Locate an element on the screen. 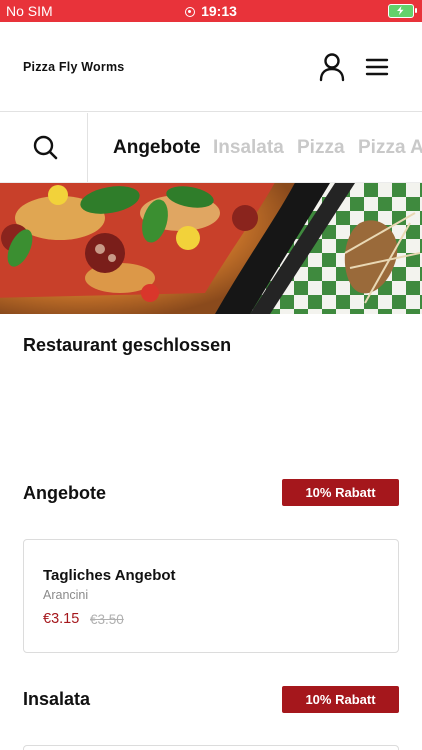 The height and width of the screenshot is (750, 422). category-tab-bar: Angebote Insalata Pizza Pizza A is located at coordinates (211, 148).